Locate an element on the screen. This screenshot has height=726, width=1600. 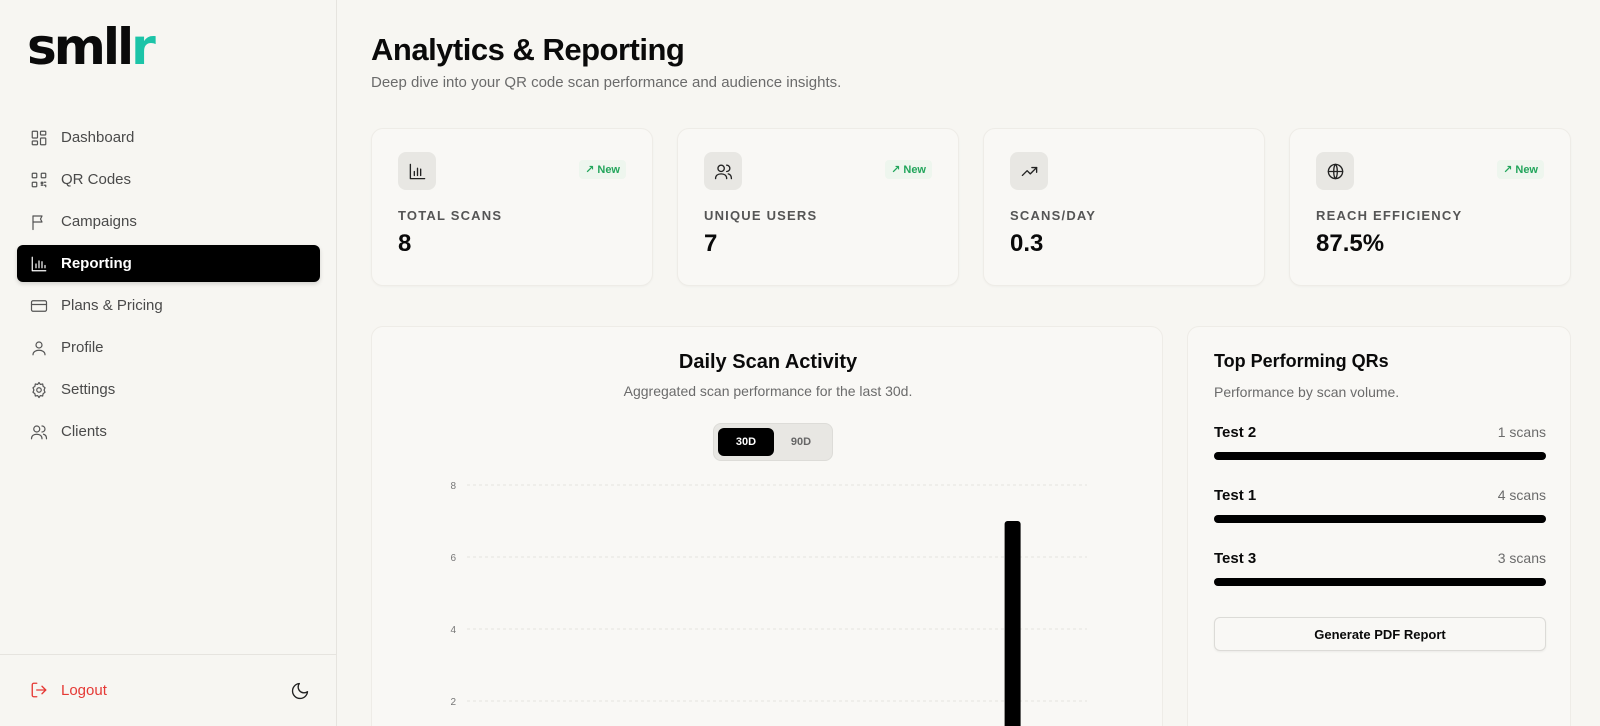
sidebar-footer: Logout is located at coordinates (168, 690).